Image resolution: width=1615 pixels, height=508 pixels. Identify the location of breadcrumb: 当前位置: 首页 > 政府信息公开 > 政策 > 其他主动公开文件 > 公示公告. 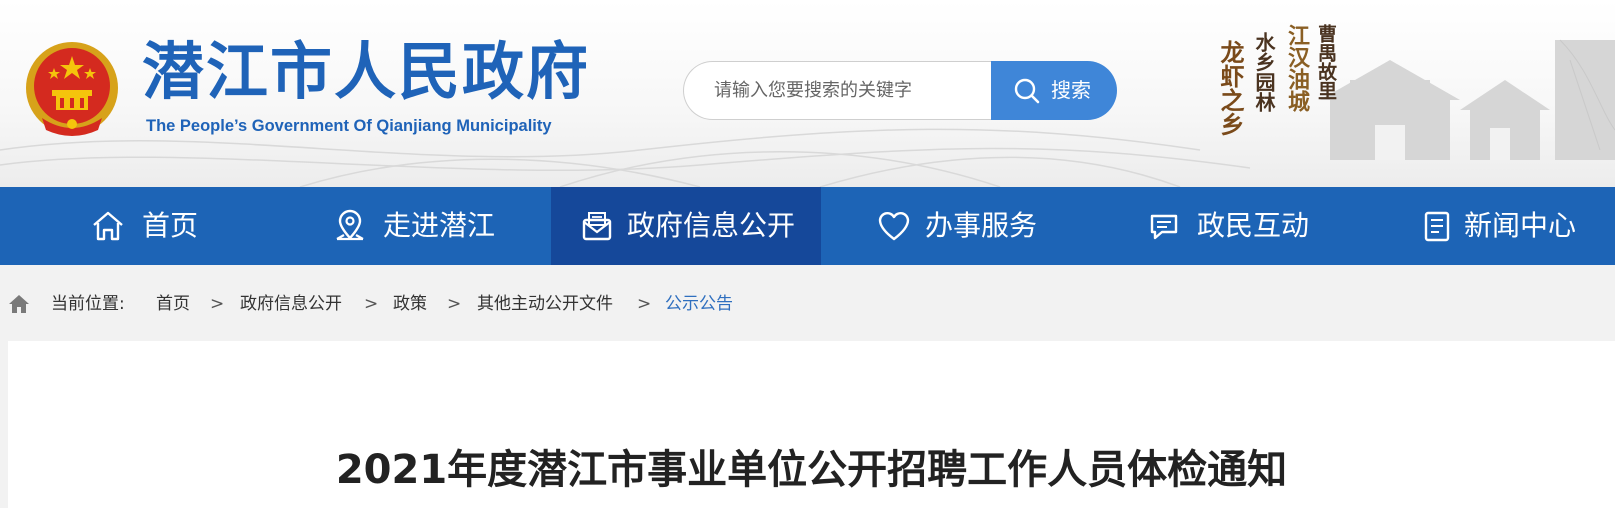
(807, 303).